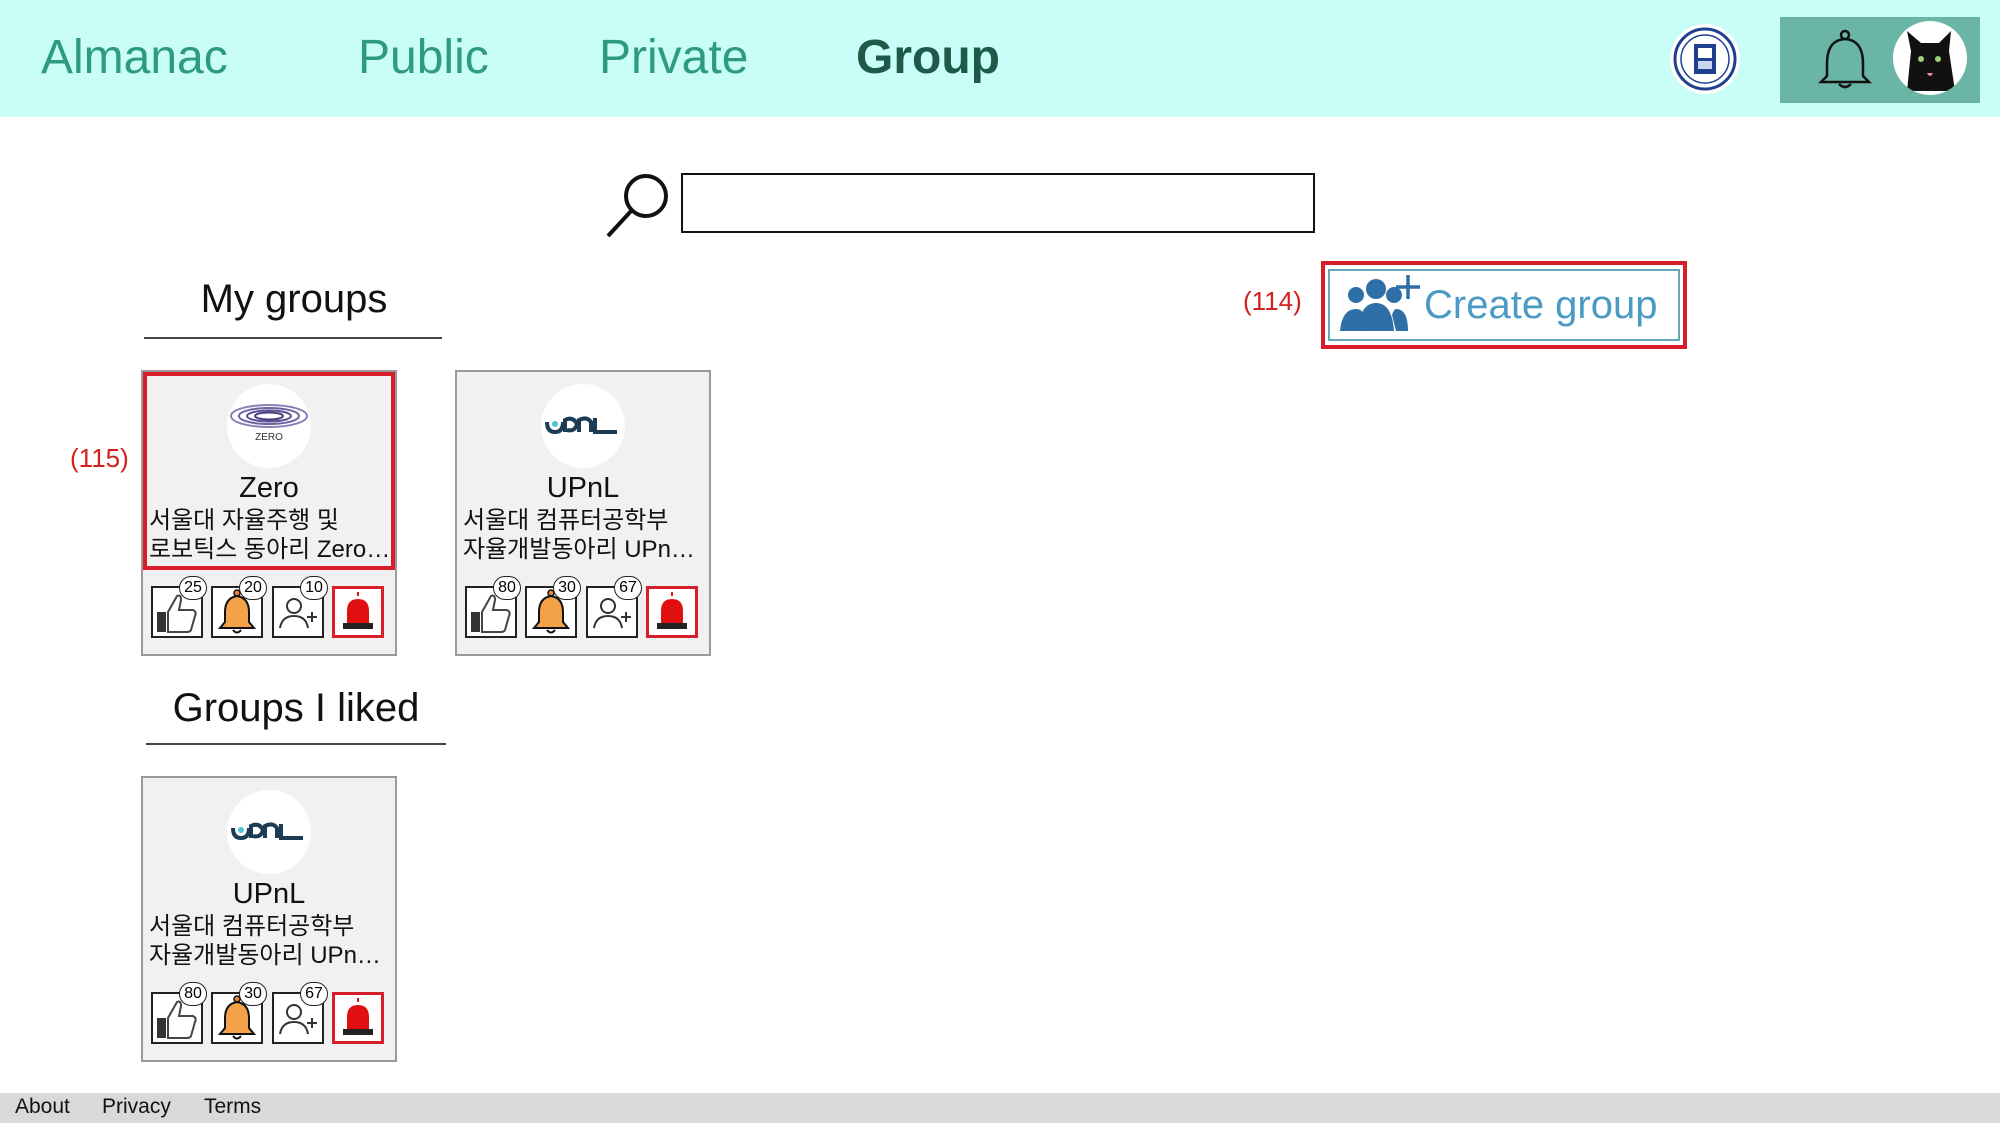 This screenshot has height=1137, width=2000. What do you see at coordinates (42, 1107) in the screenshot?
I see `footer-about-link: About` at bounding box center [42, 1107].